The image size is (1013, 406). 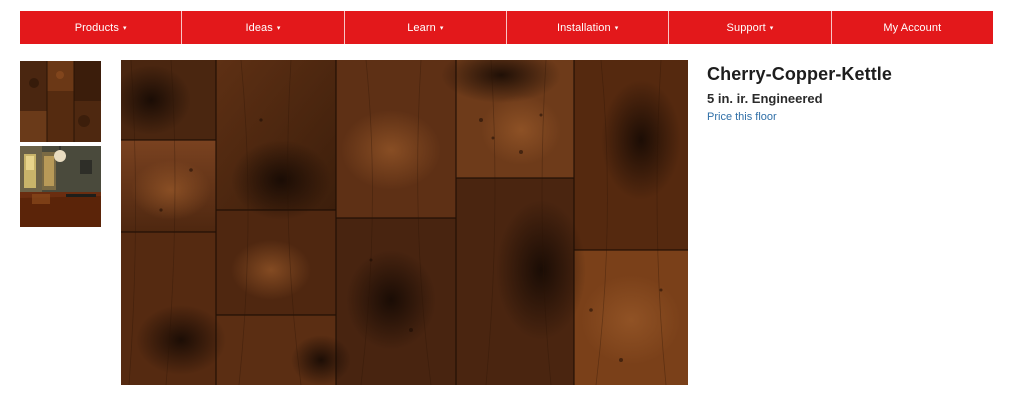 I want to click on nav-item-label: Learn, so click(x=421, y=27).